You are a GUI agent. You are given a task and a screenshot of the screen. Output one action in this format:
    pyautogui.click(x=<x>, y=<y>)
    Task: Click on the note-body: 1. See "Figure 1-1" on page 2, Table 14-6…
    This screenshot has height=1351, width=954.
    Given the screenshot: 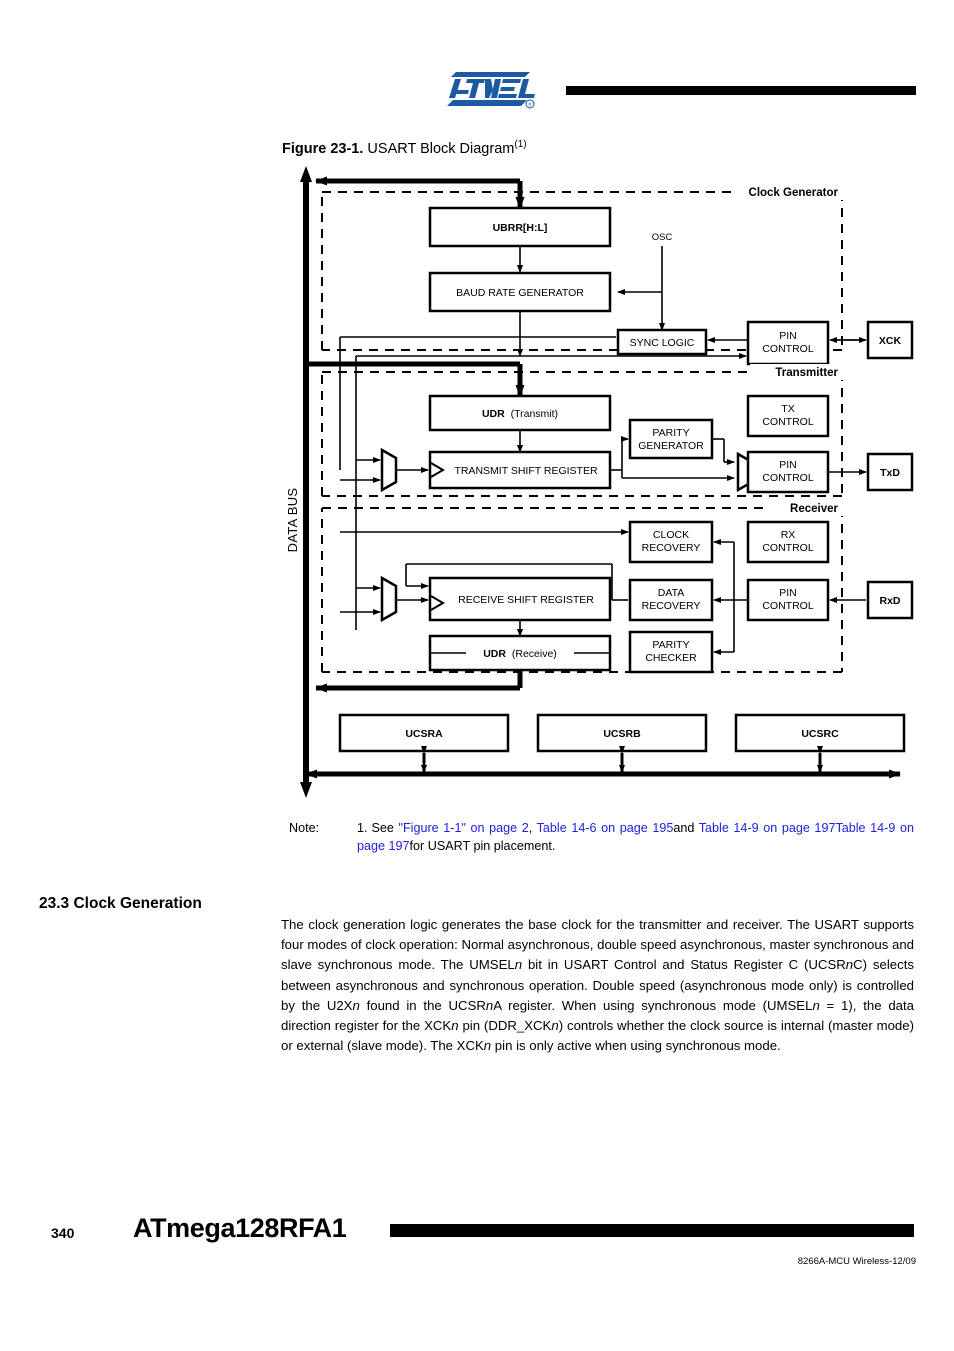 What is the action you would take?
    pyautogui.click(x=635, y=837)
    